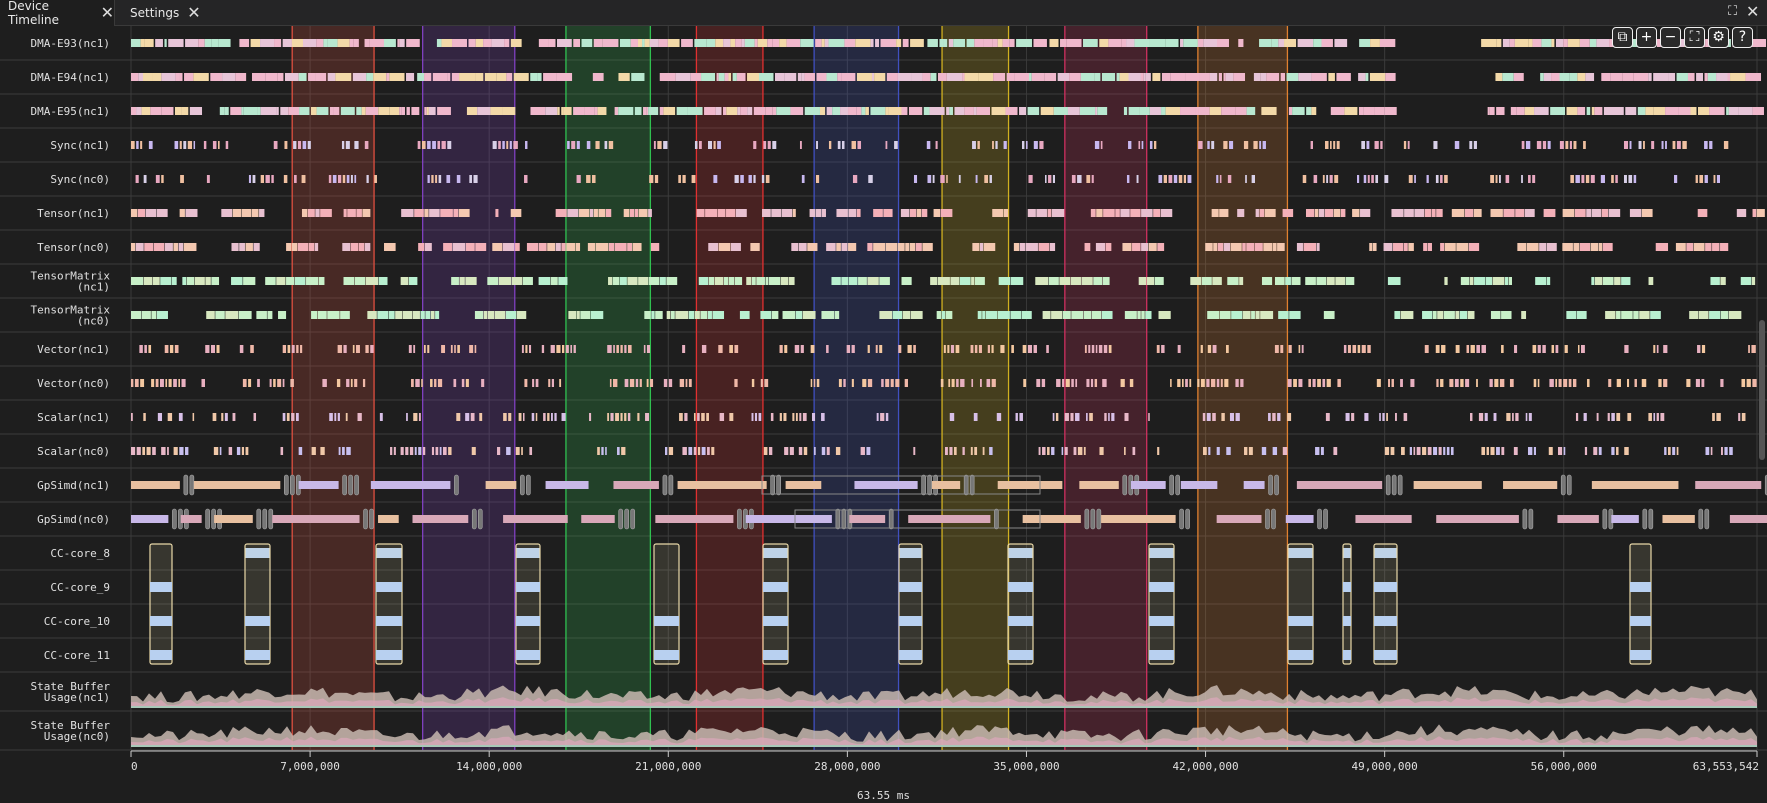 The image size is (1767, 803). I want to click on cc-frame, so click(1640, 604).